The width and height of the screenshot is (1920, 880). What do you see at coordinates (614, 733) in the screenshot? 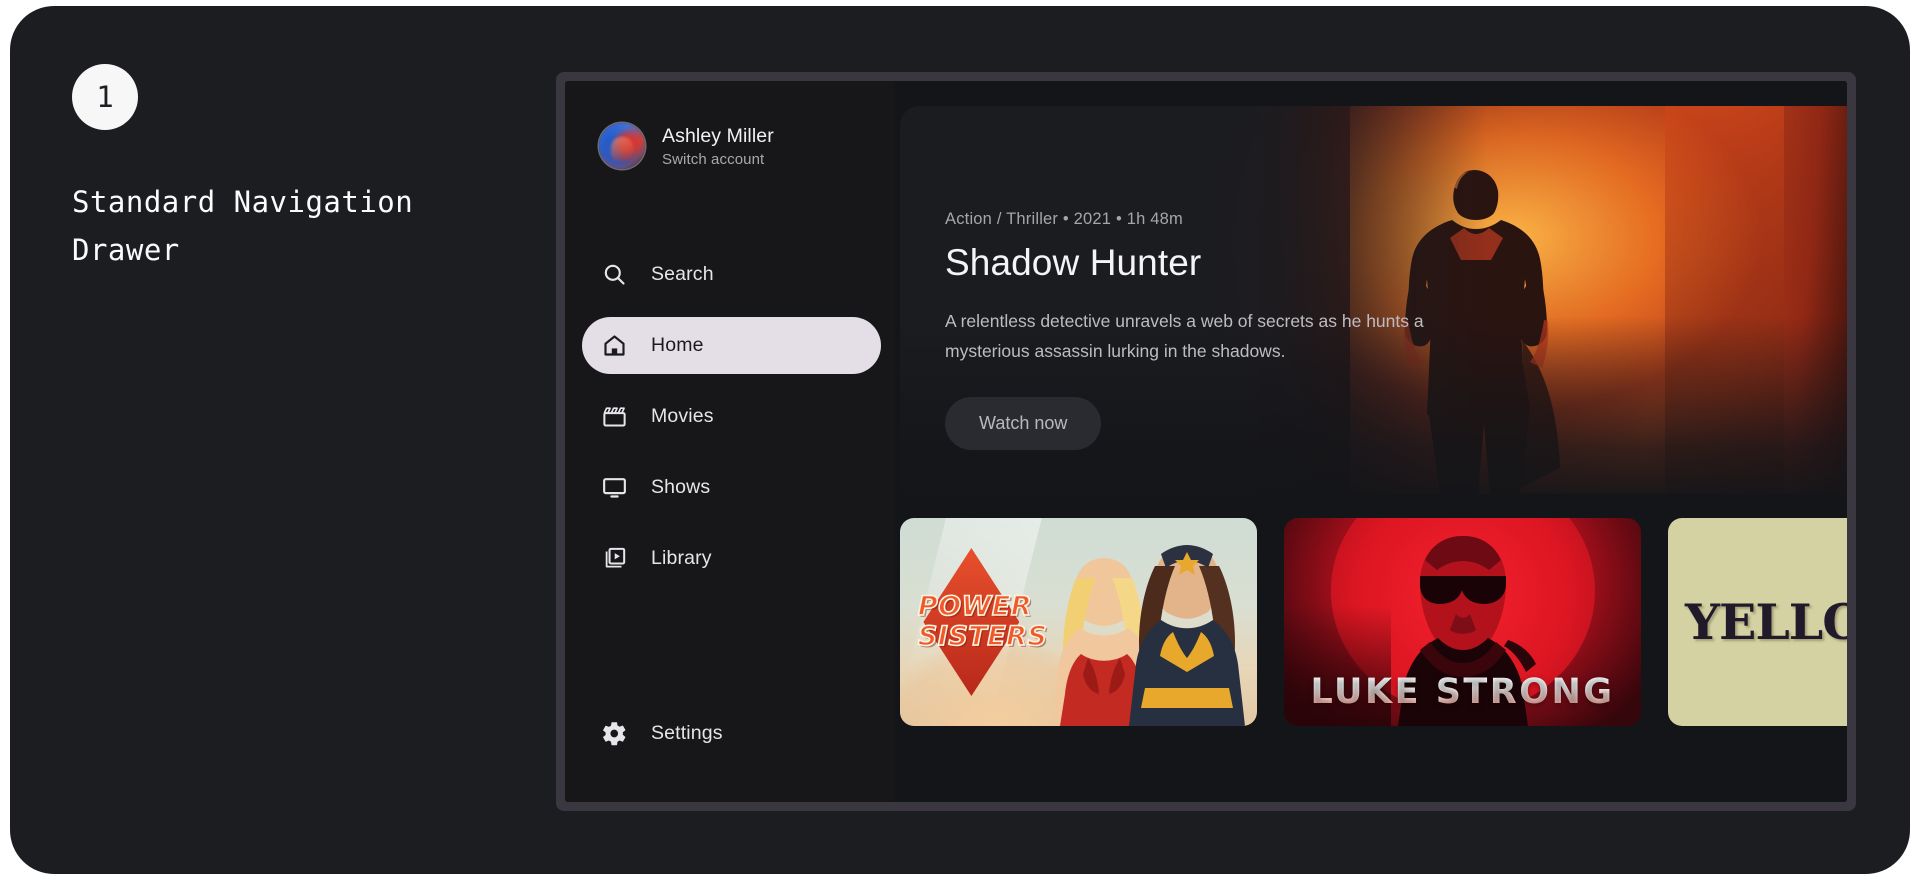
I see `gear-icon` at bounding box center [614, 733].